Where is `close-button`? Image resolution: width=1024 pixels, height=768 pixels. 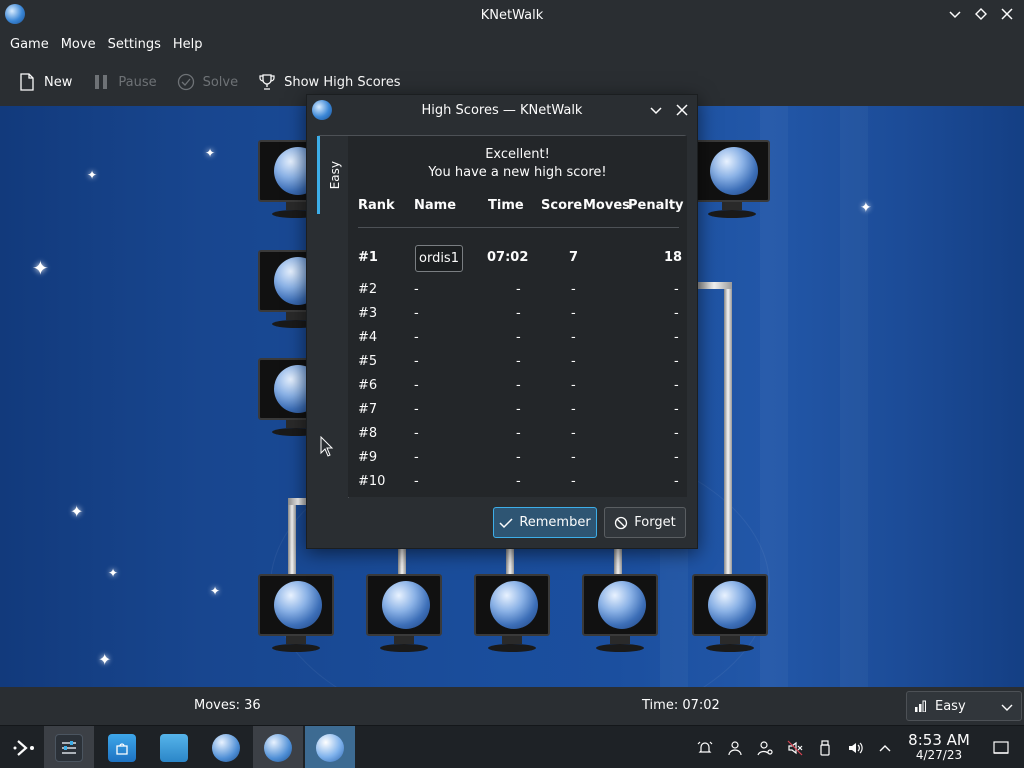
close-button is located at coordinates (1007, 14).